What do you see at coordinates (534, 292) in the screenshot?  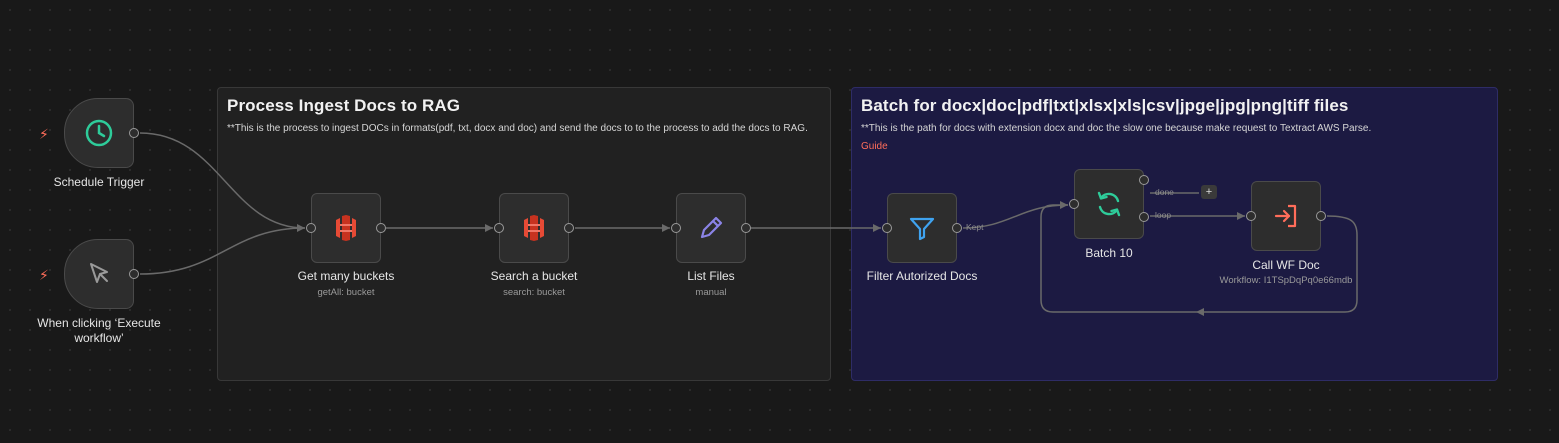 I see `node-subtitle: search: bucket` at bounding box center [534, 292].